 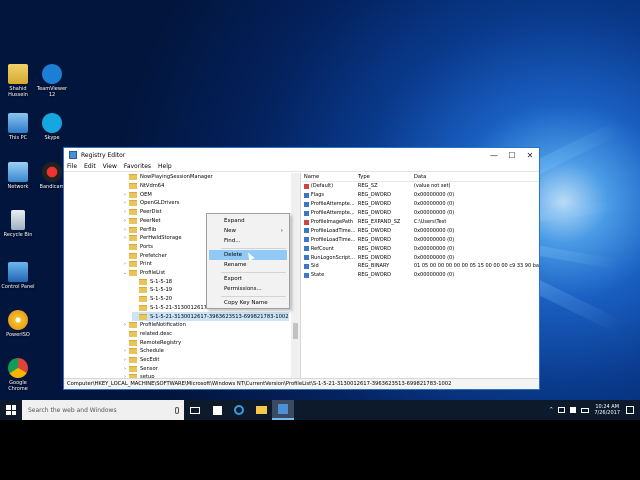 What do you see at coordinates (494, 155) in the screenshot?
I see `minimize-button: —` at bounding box center [494, 155].